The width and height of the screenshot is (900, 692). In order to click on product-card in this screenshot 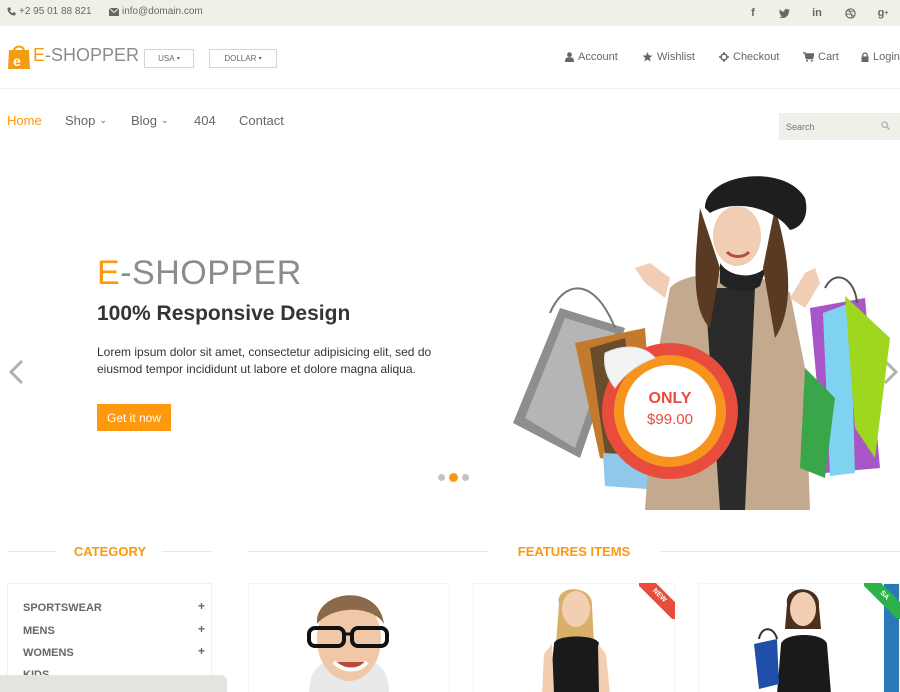, I will do `click(349, 637)`.